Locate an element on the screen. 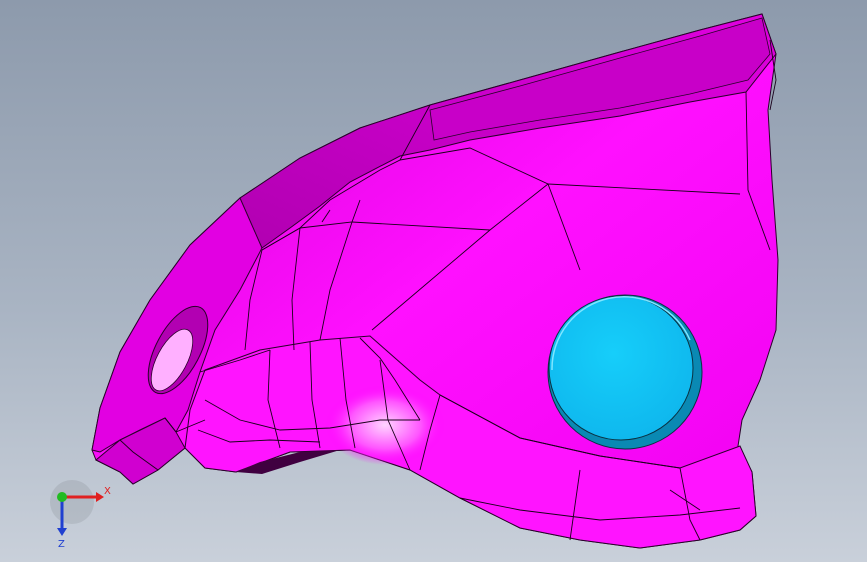 The height and width of the screenshot is (562, 867). boss-face is located at coordinates (621, 368).